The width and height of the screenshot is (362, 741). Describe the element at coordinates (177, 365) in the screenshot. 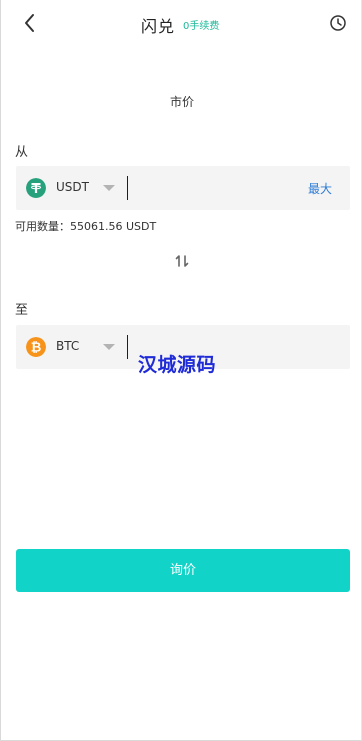

I see `watermark-text: 汉城源码` at that location.